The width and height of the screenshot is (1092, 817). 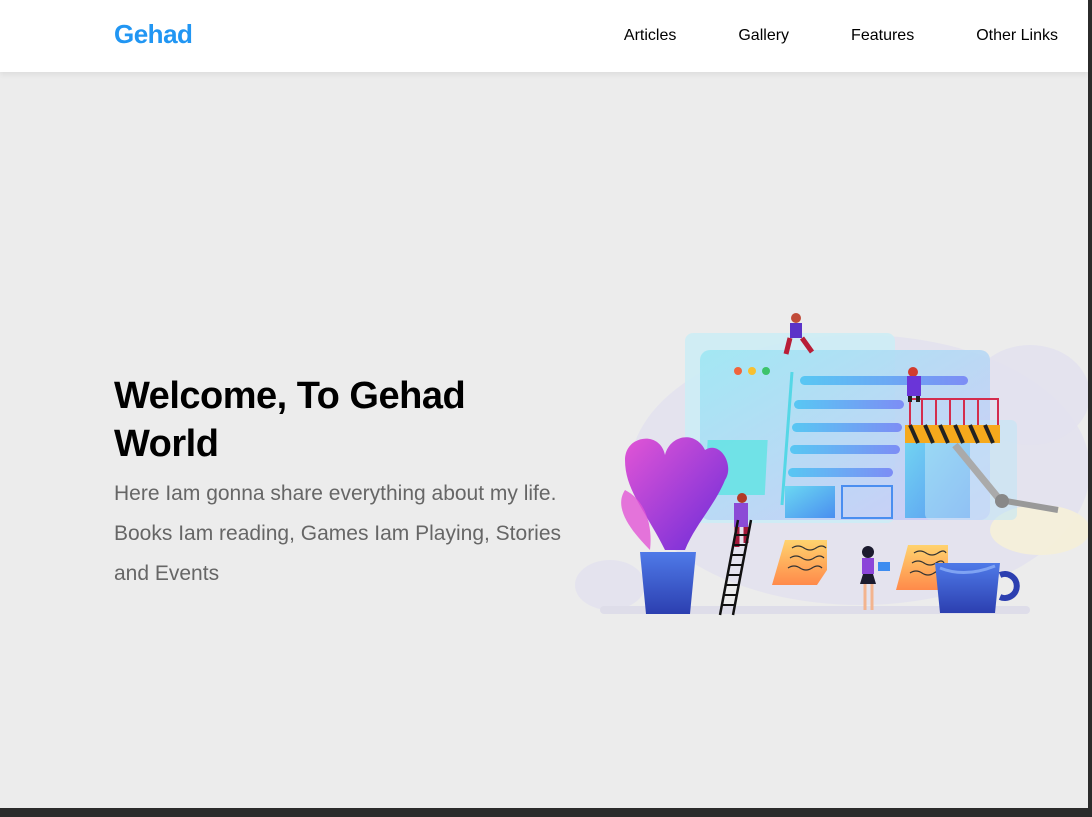 What do you see at coordinates (882, 36) in the screenshot?
I see `nav-link-features: Features` at bounding box center [882, 36].